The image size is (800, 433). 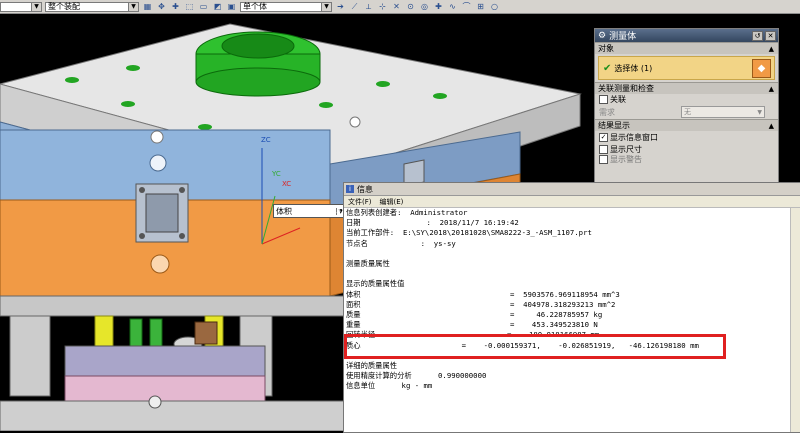 What do you see at coordinates (175, 7) in the screenshot?
I see `plus-icon: ✚` at bounding box center [175, 7].